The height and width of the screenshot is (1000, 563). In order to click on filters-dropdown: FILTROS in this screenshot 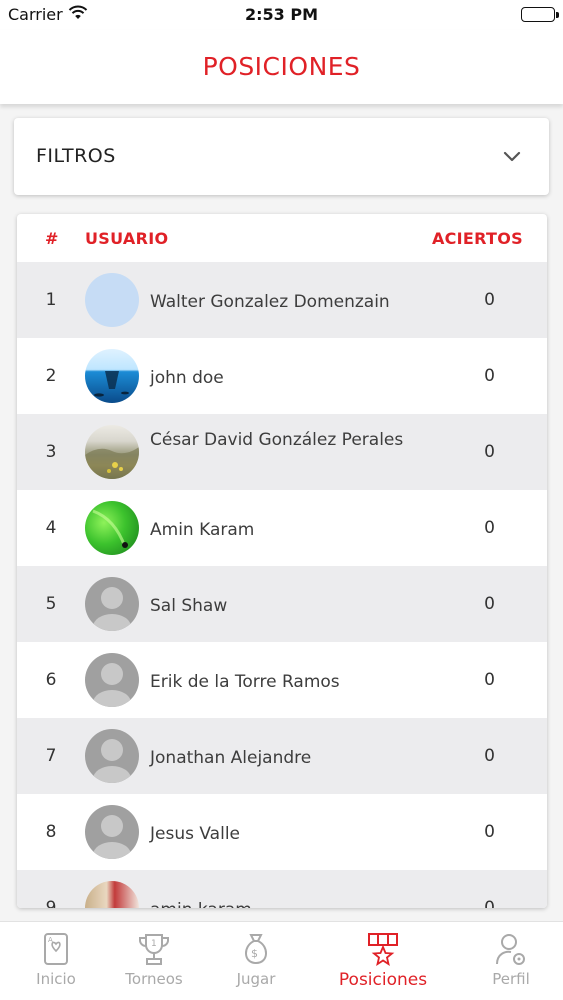, I will do `click(281, 156)`.